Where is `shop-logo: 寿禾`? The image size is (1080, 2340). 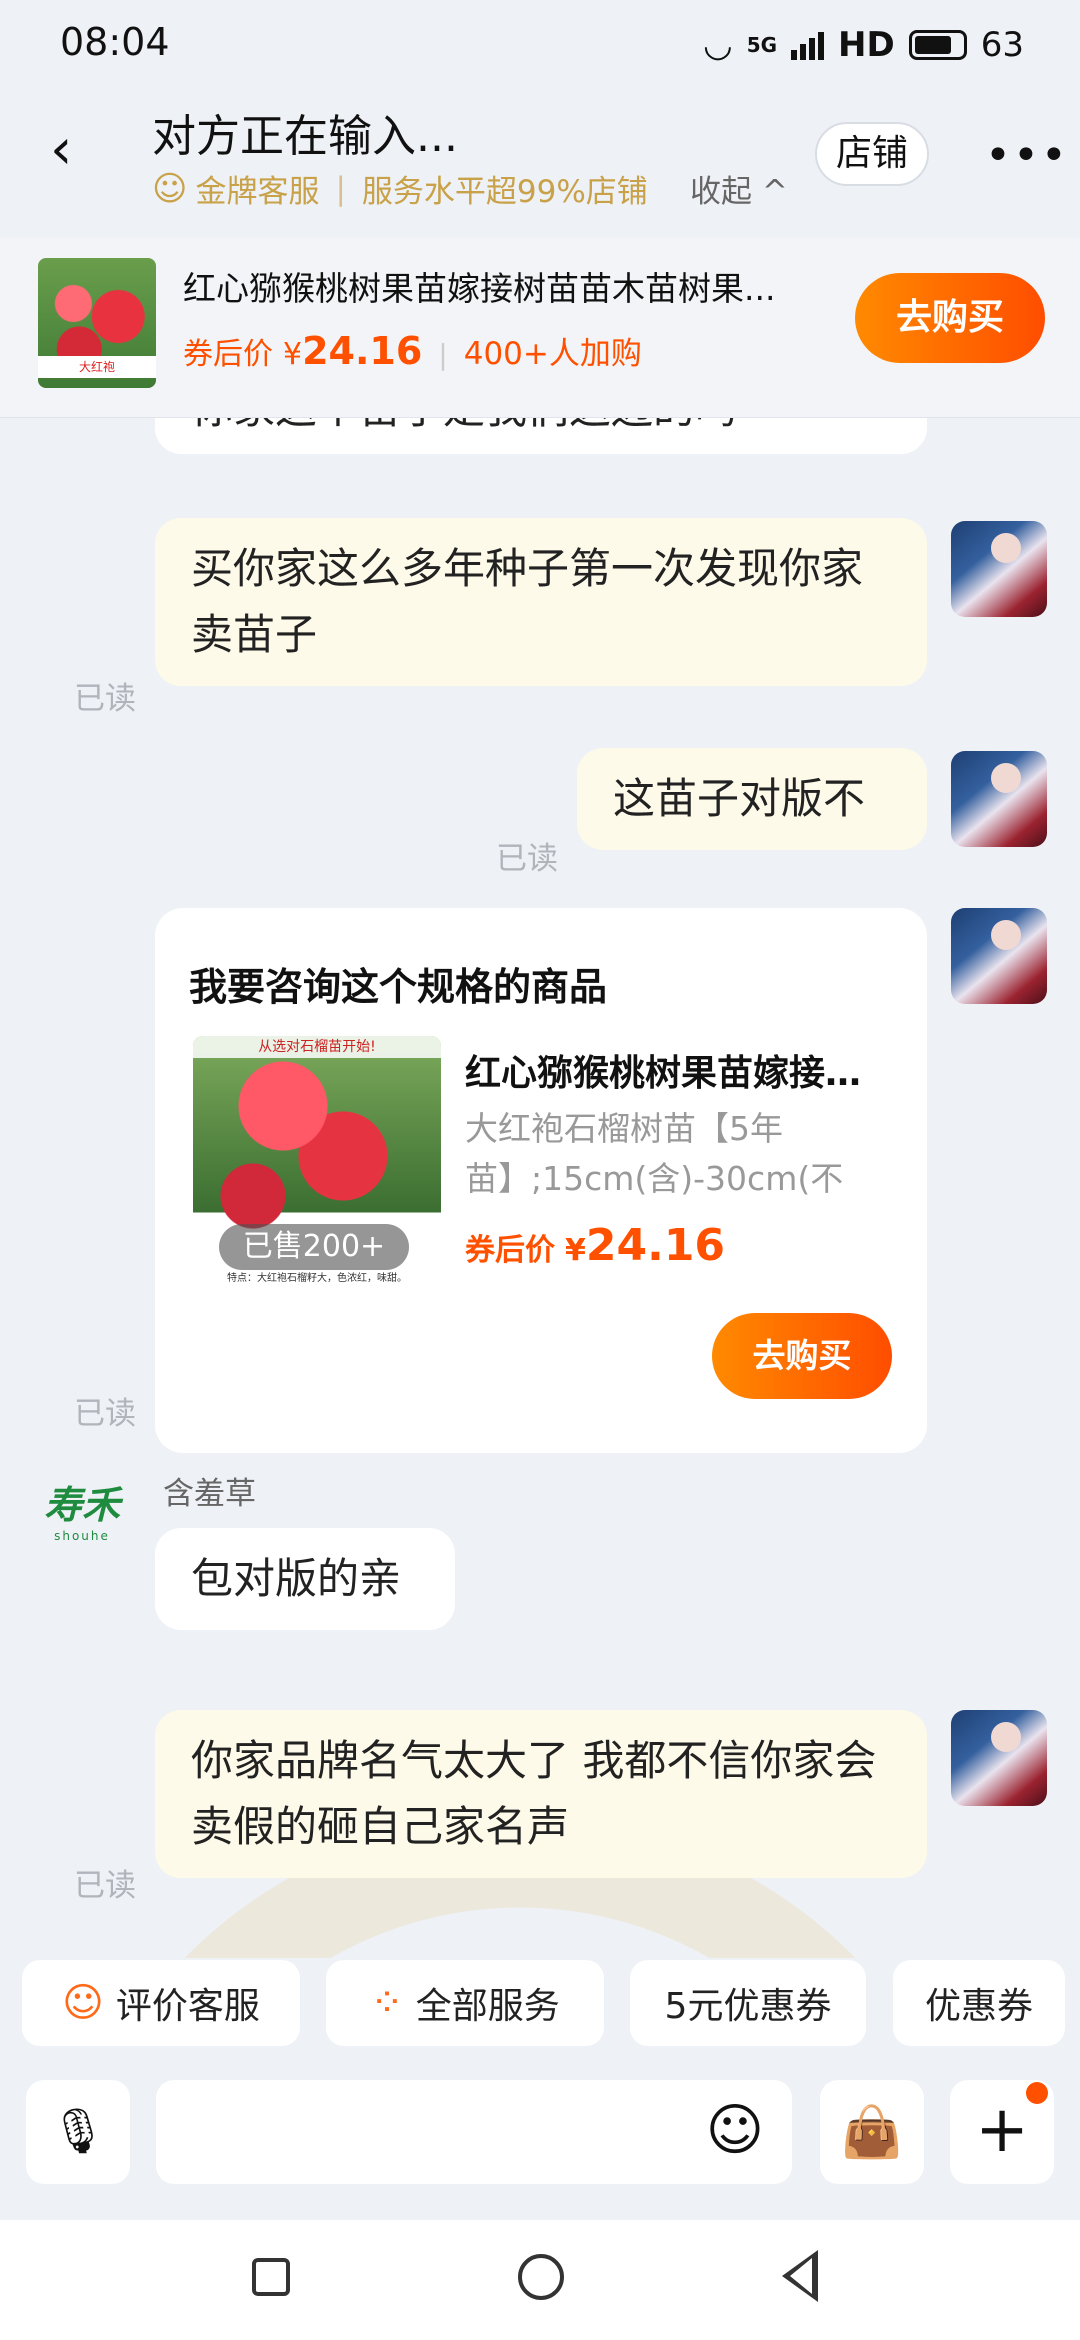 shop-logo: 寿禾 is located at coordinates (81, 1504).